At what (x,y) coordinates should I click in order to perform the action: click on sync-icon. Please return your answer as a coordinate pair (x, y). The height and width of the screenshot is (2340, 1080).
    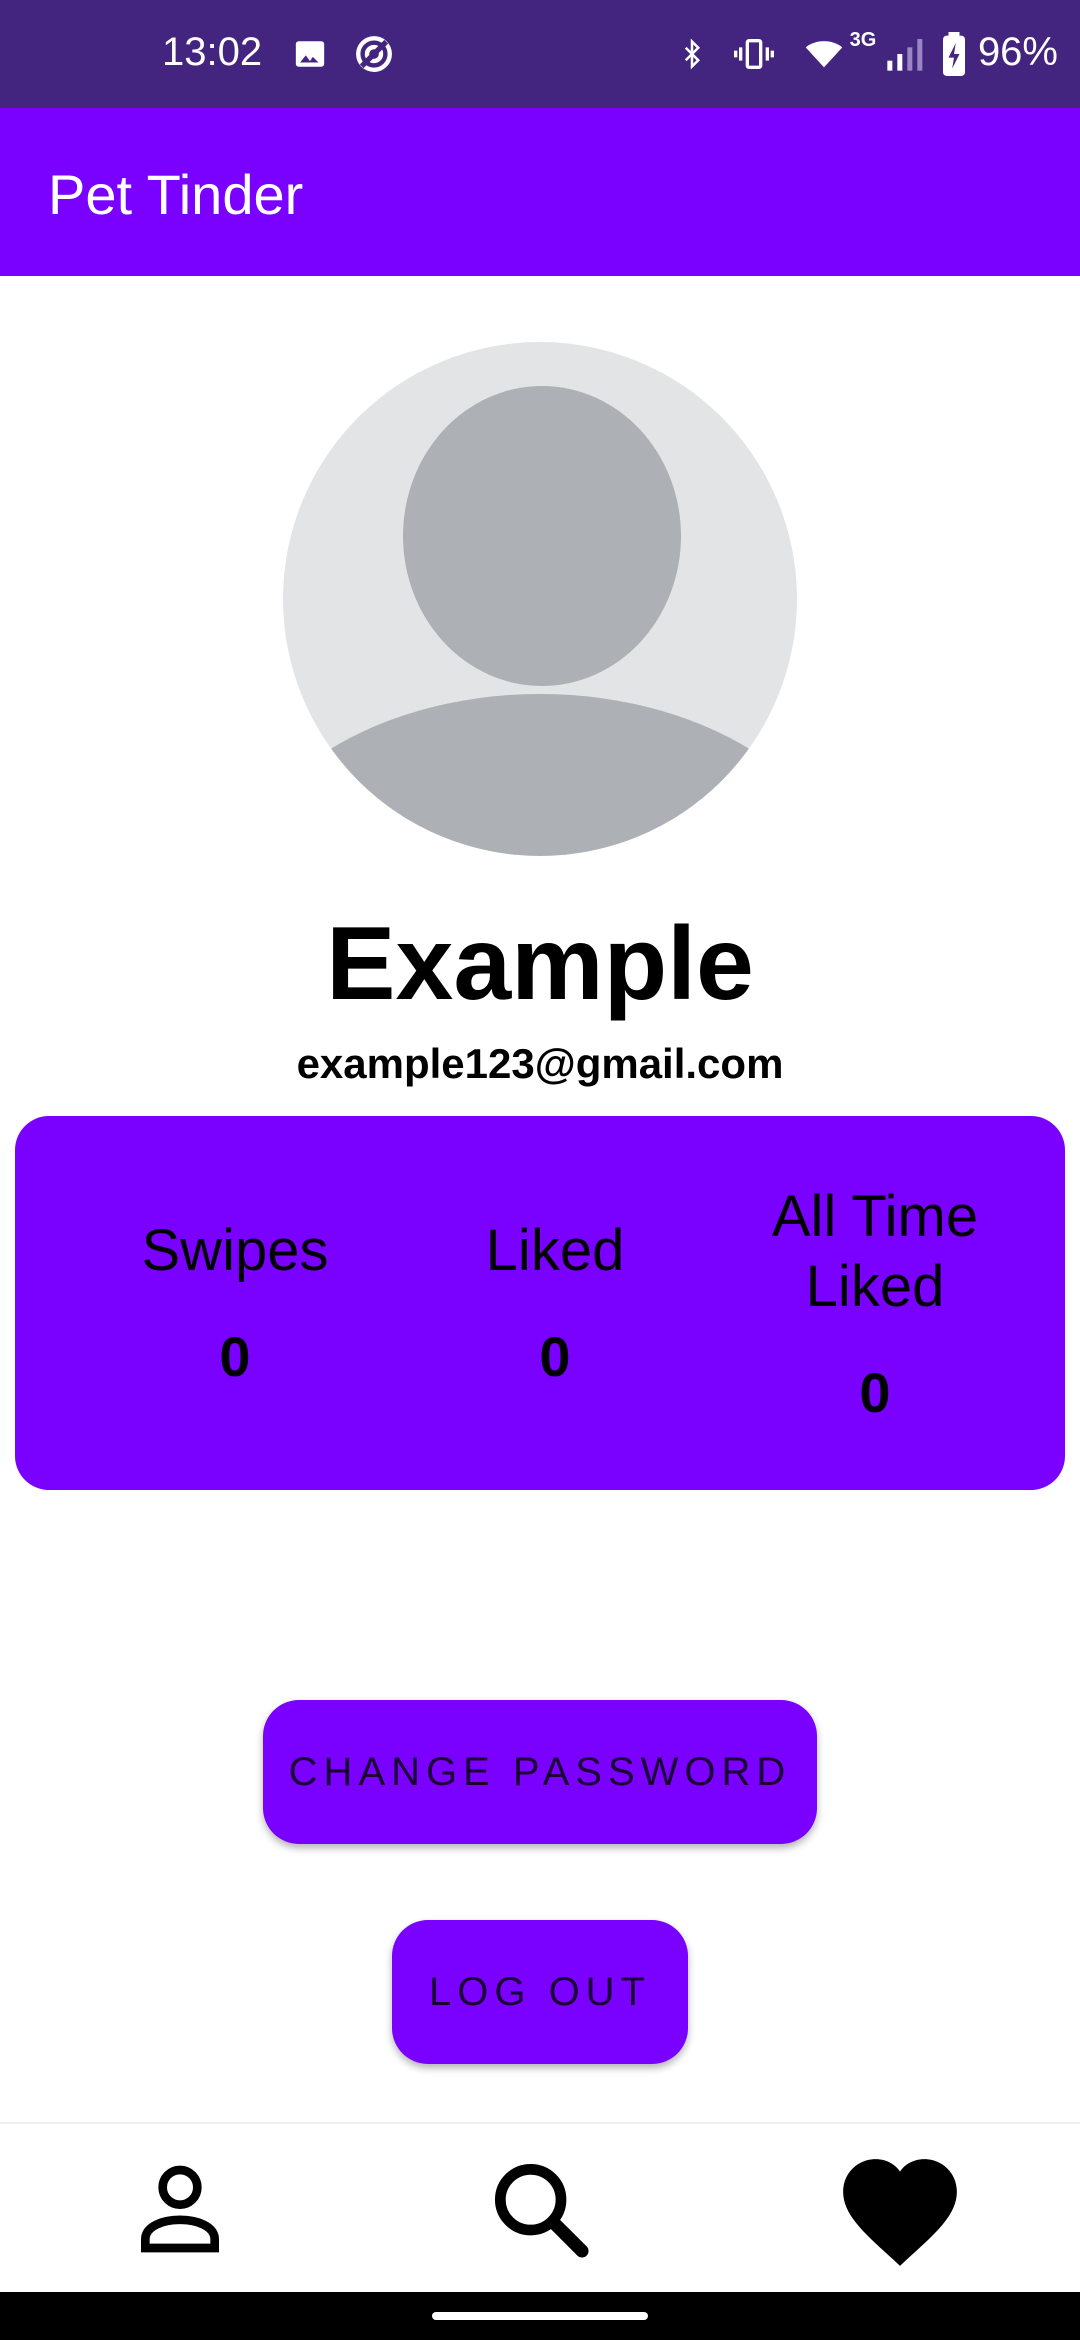
    Looking at the image, I should click on (374, 54).